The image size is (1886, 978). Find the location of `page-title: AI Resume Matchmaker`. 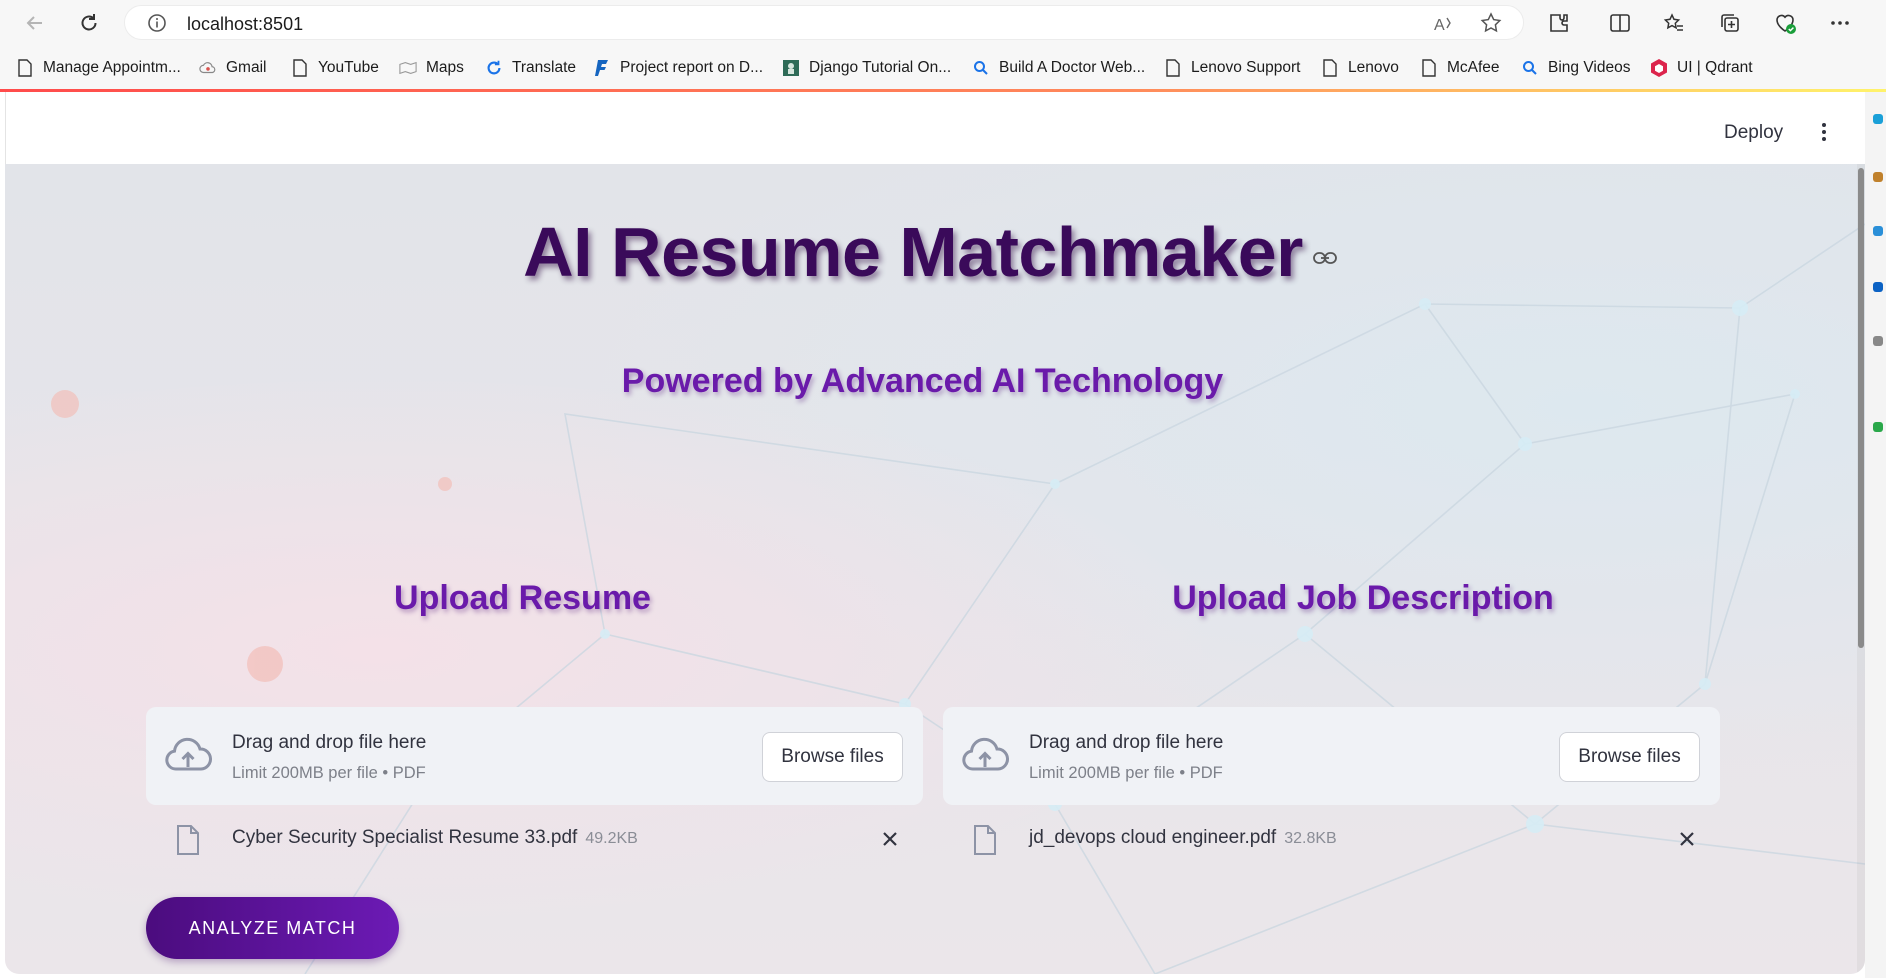

page-title: AI Resume Matchmaker is located at coordinates (930, 252).